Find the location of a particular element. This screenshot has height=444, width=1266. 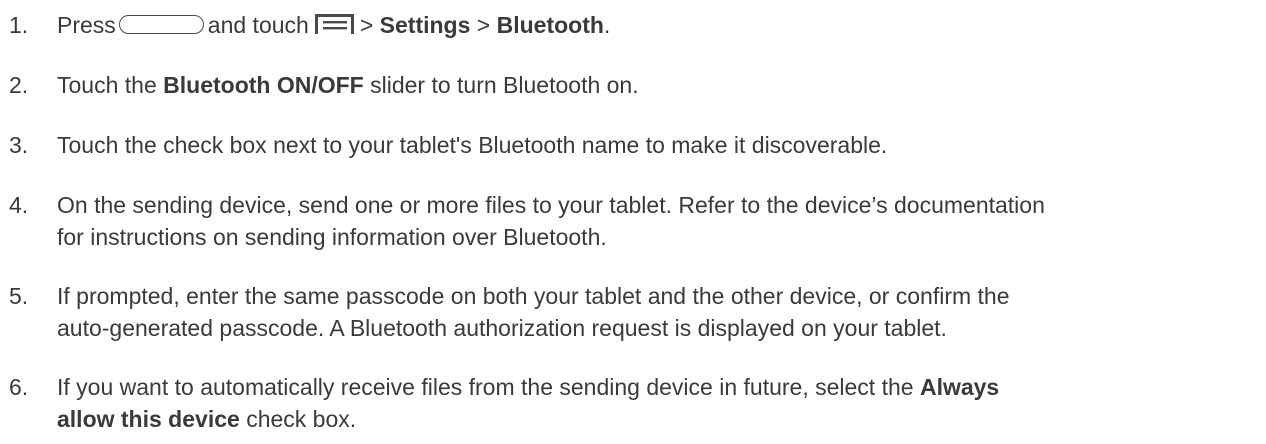

always-label: Always is located at coordinates (959, 387).